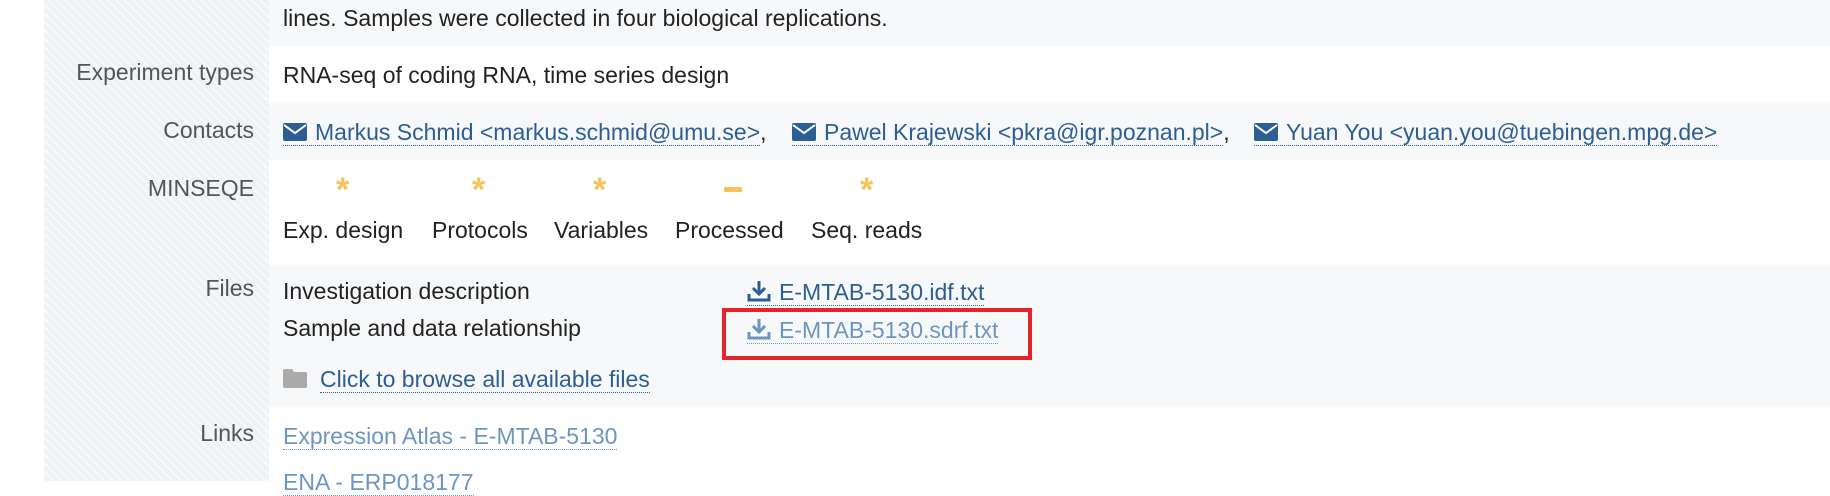 The image size is (1830, 496). What do you see at coordinates (729, 230) in the screenshot?
I see `minseqe-processed-label: Processed` at bounding box center [729, 230].